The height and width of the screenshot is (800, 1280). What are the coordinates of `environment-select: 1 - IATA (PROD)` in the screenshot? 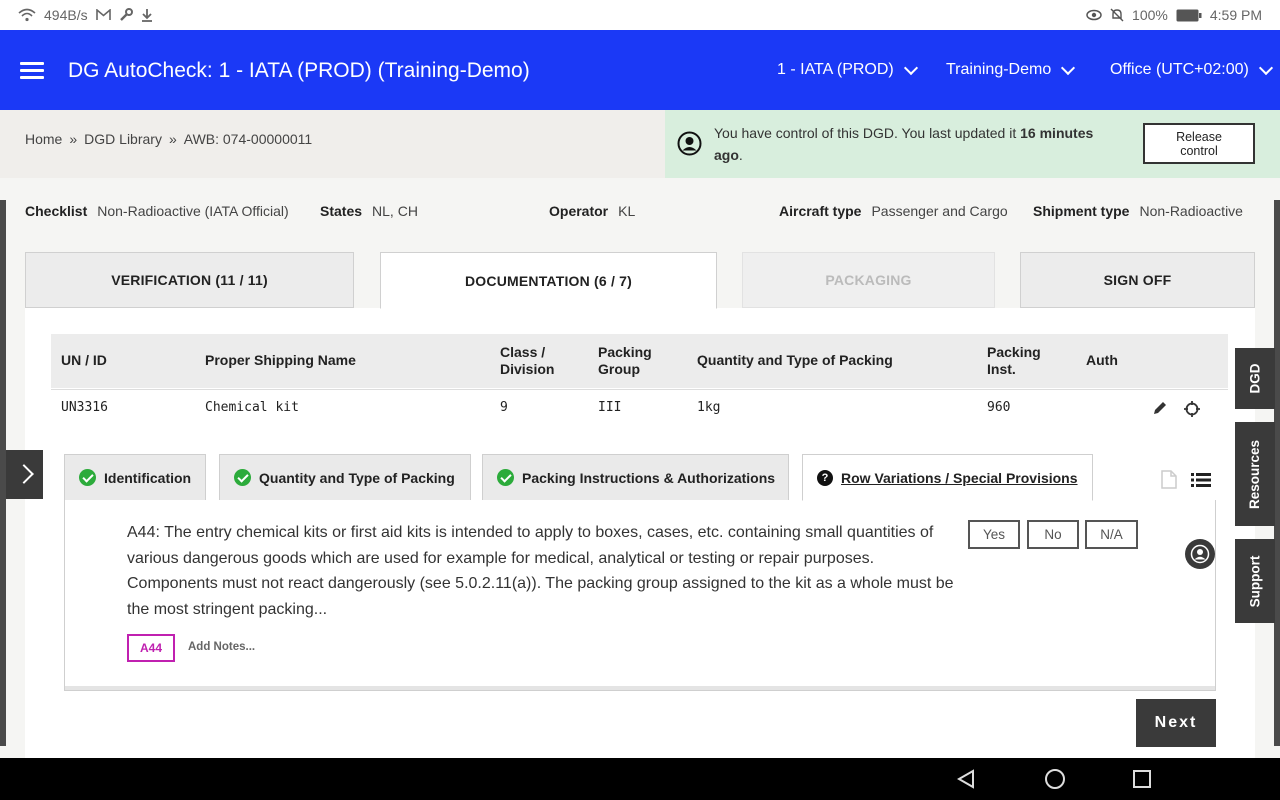 It's located at (847, 69).